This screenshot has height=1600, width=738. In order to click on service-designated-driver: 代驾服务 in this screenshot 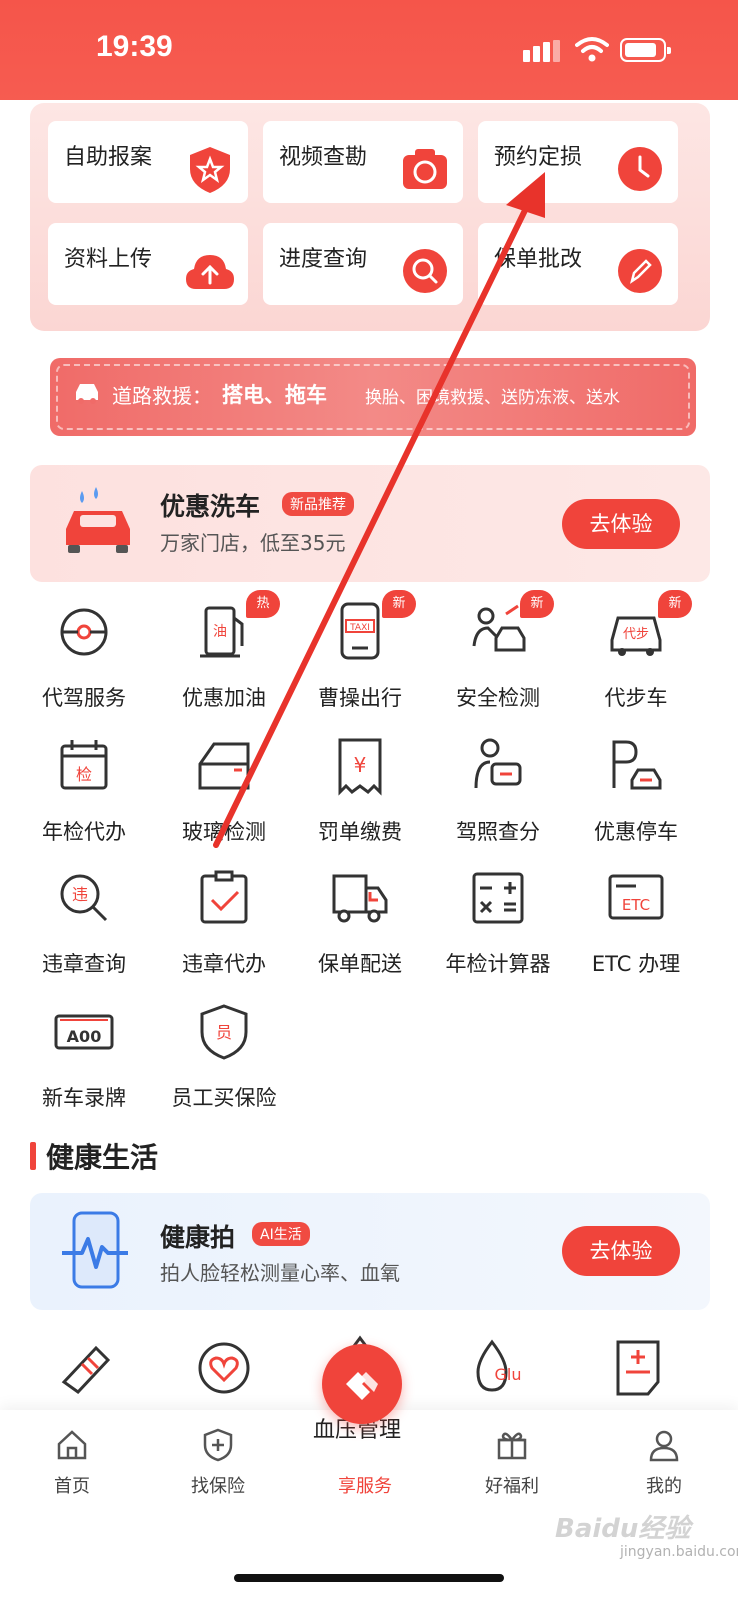, I will do `click(84, 667)`.